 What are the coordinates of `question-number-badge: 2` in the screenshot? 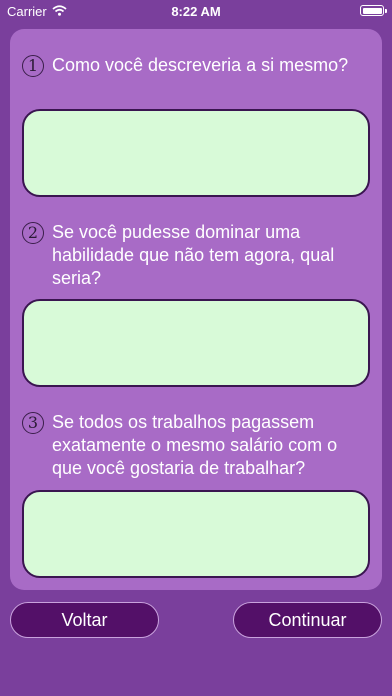 It's located at (33, 233).